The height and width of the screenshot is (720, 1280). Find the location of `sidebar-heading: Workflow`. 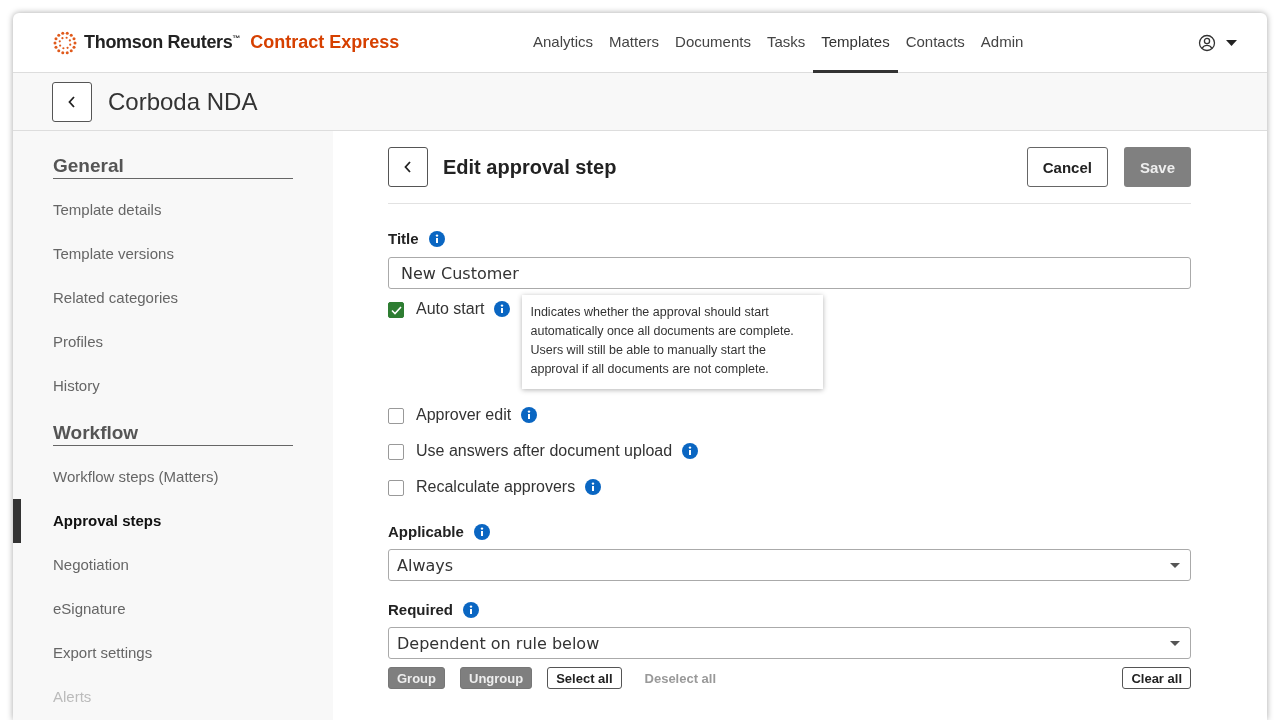

sidebar-heading: Workflow is located at coordinates (173, 434).